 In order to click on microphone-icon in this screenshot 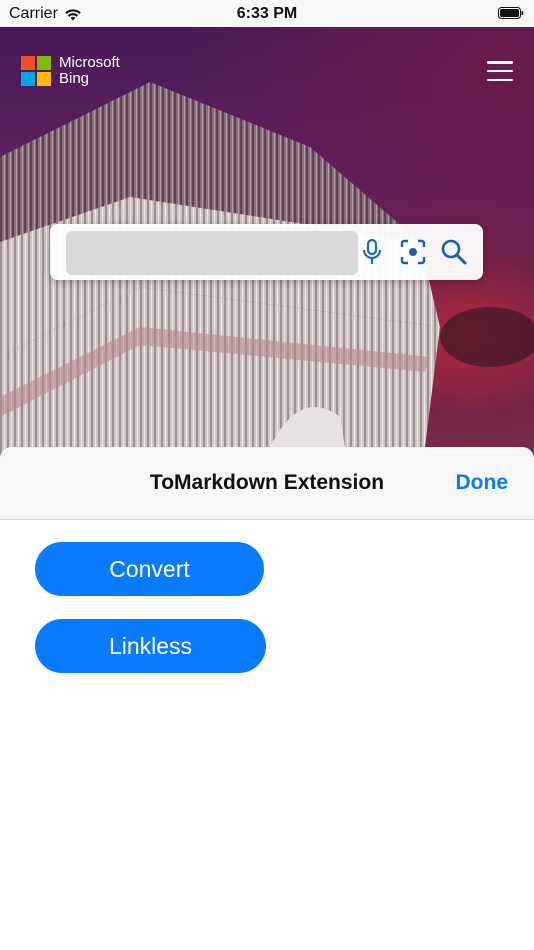, I will do `click(372, 252)`.